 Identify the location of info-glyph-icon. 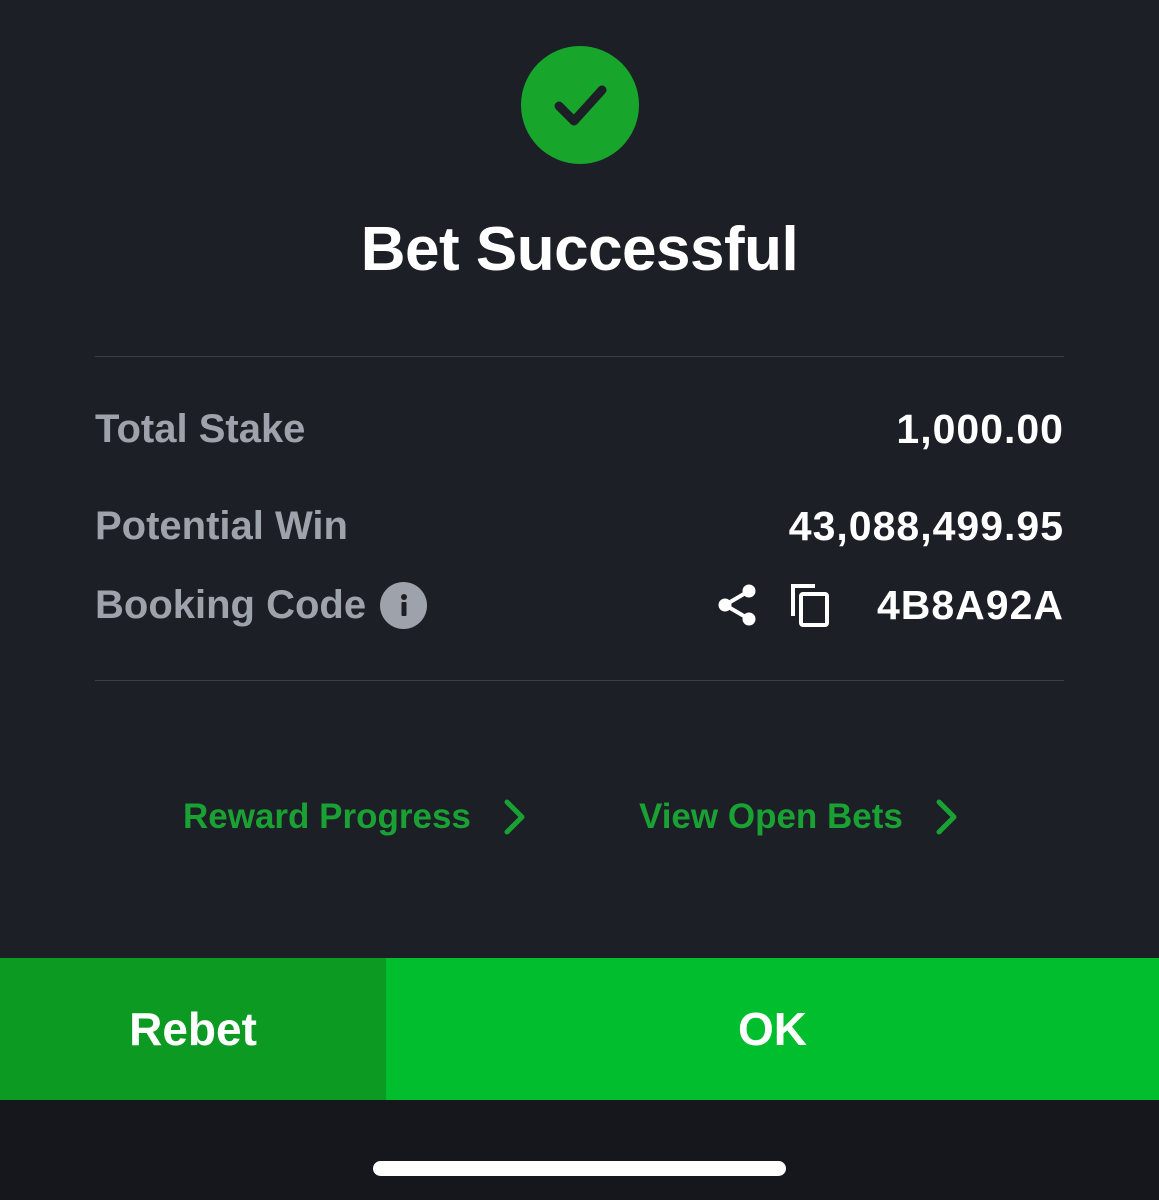
(403, 605).